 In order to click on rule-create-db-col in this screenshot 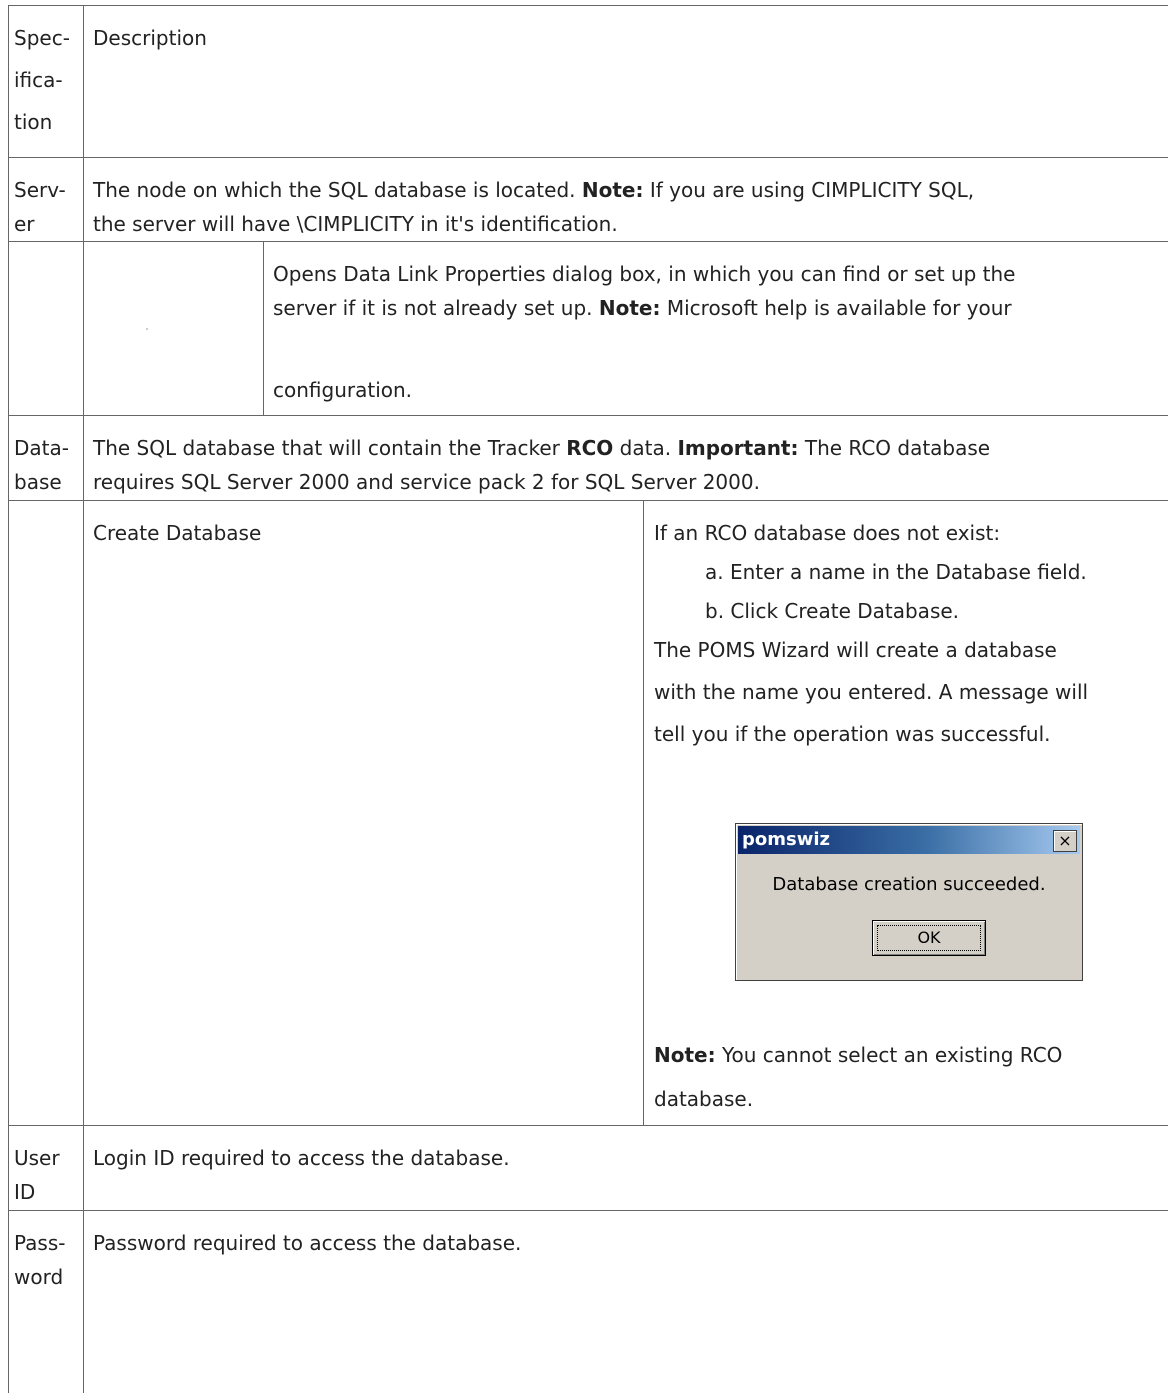, I will do `click(643, 812)`.